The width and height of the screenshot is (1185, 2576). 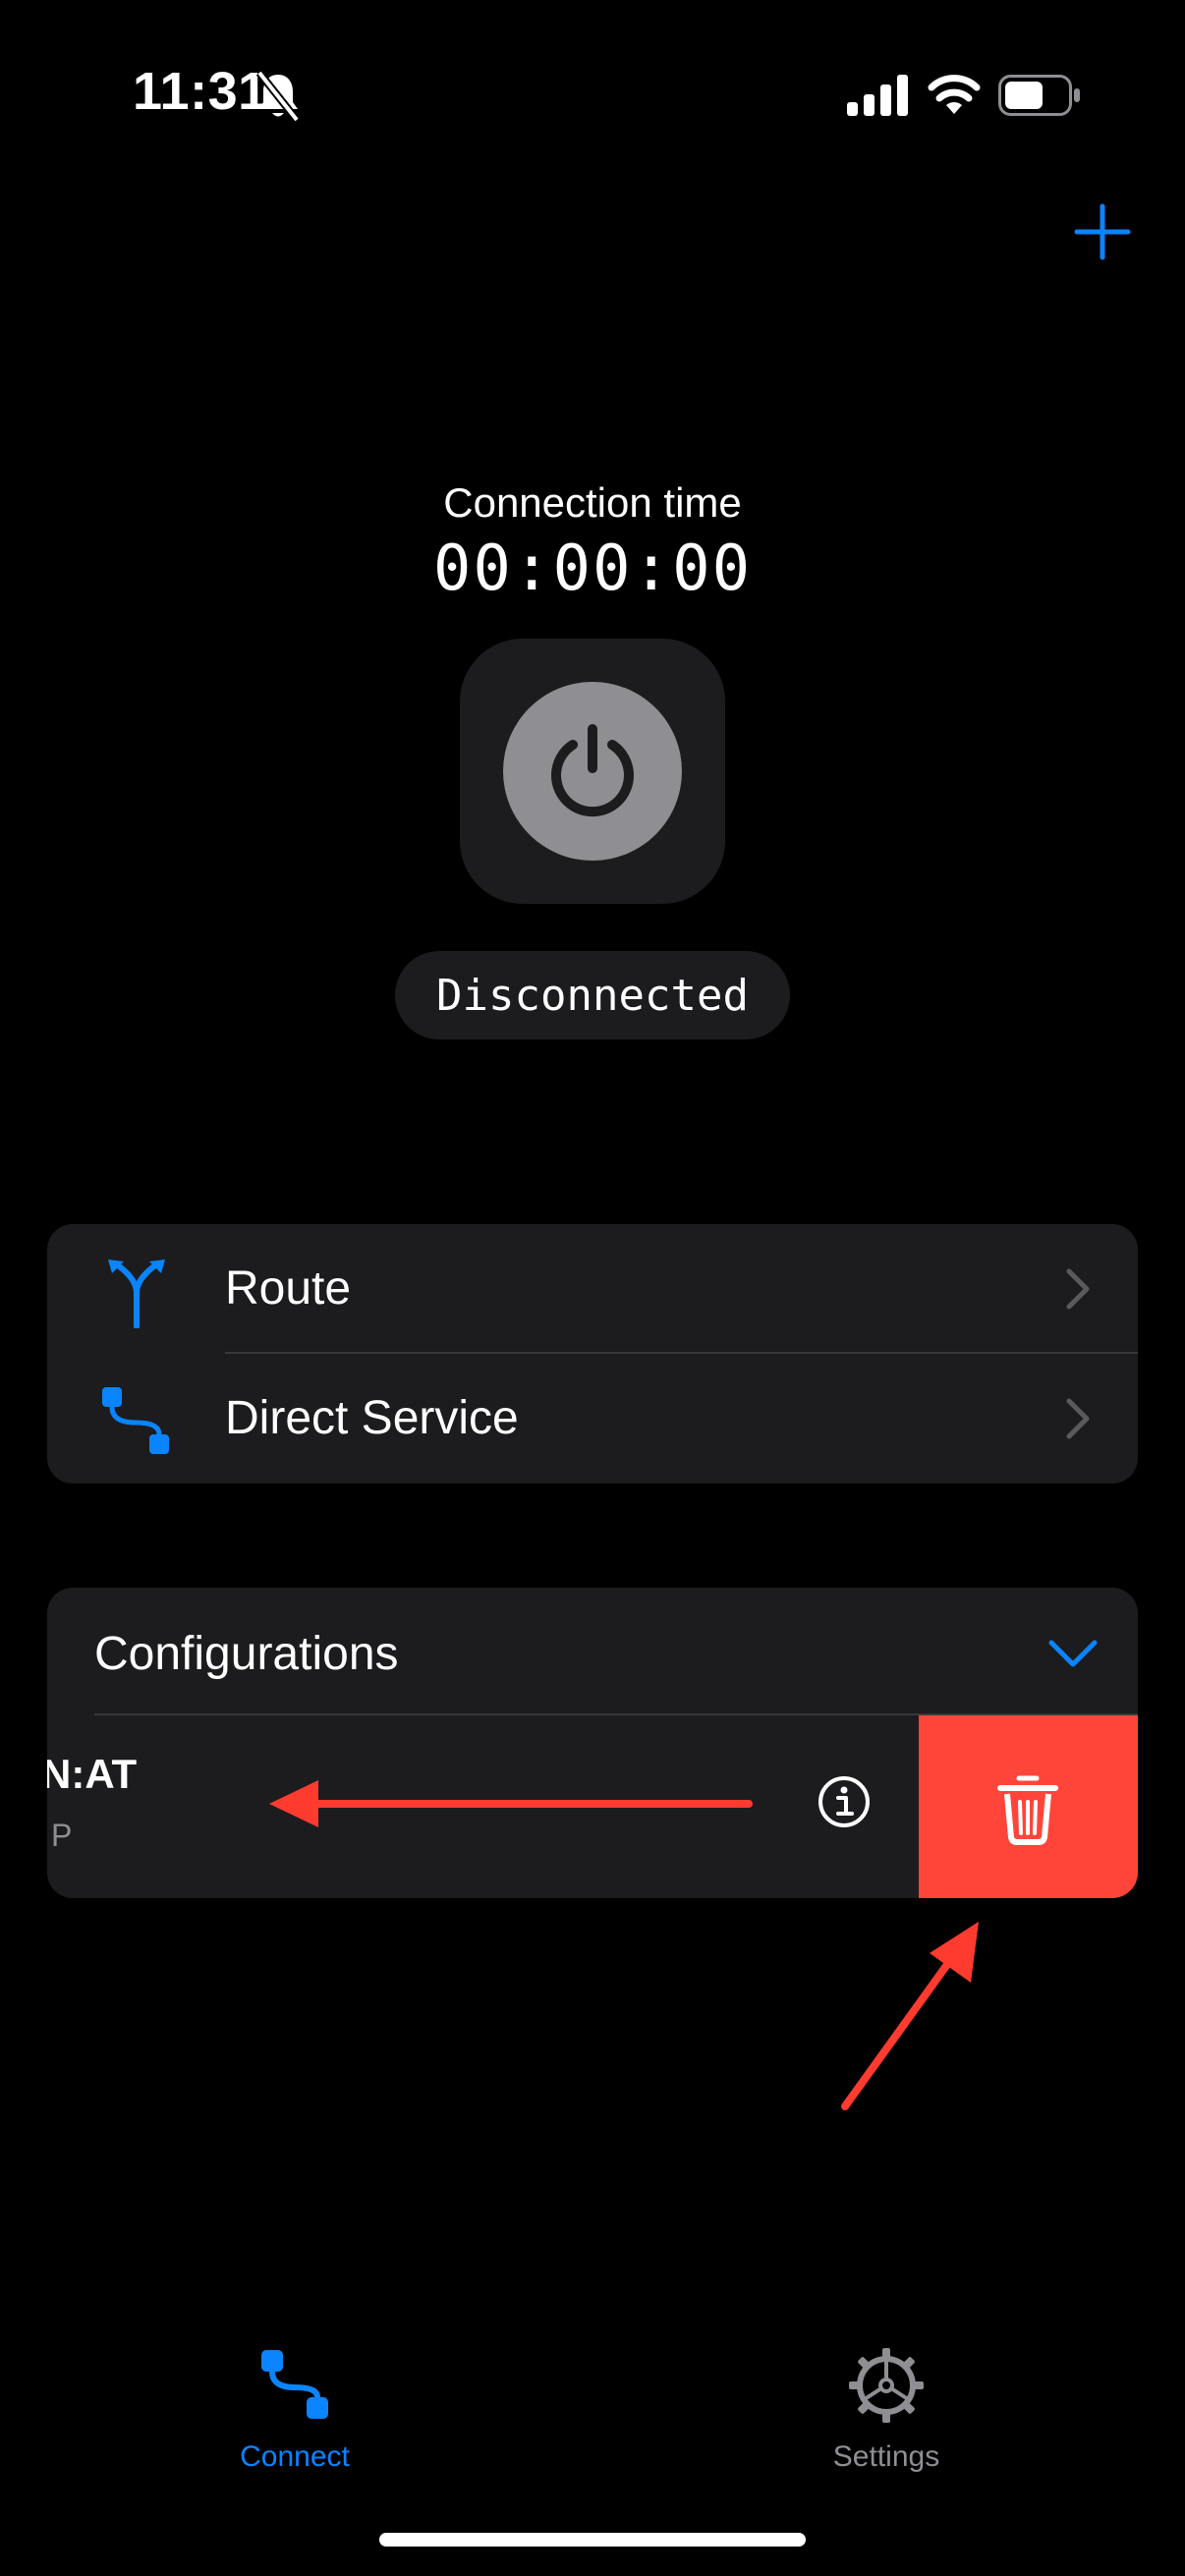 I want to click on menu-item-label: Route, so click(x=288, y=1288).